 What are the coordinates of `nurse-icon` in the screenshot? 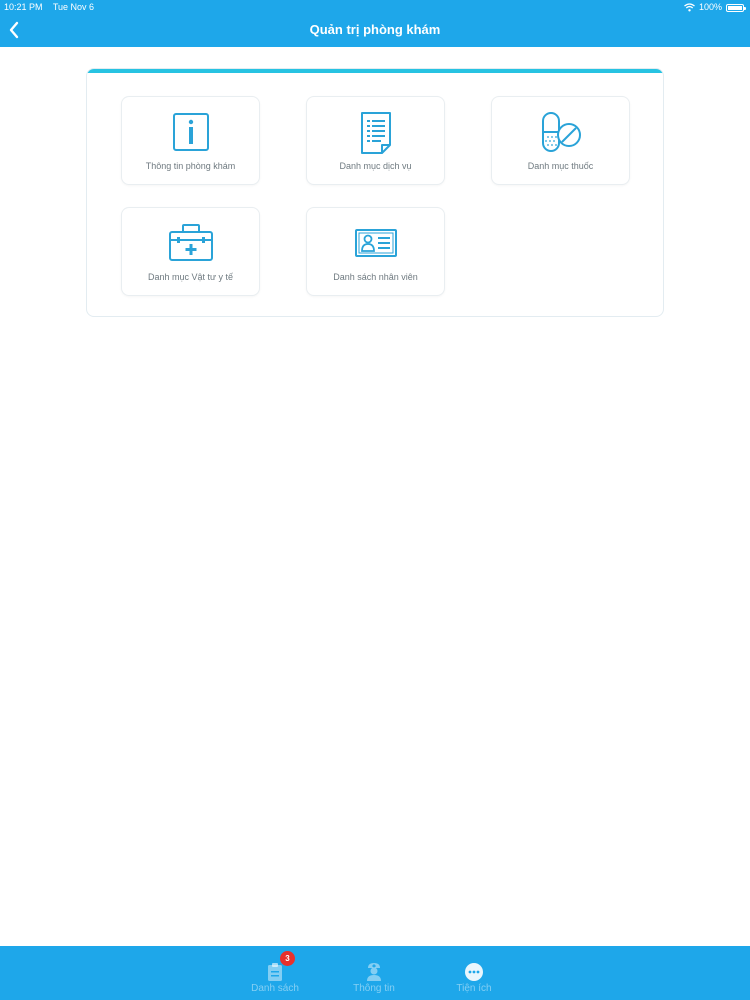 It's located at (374, 972).